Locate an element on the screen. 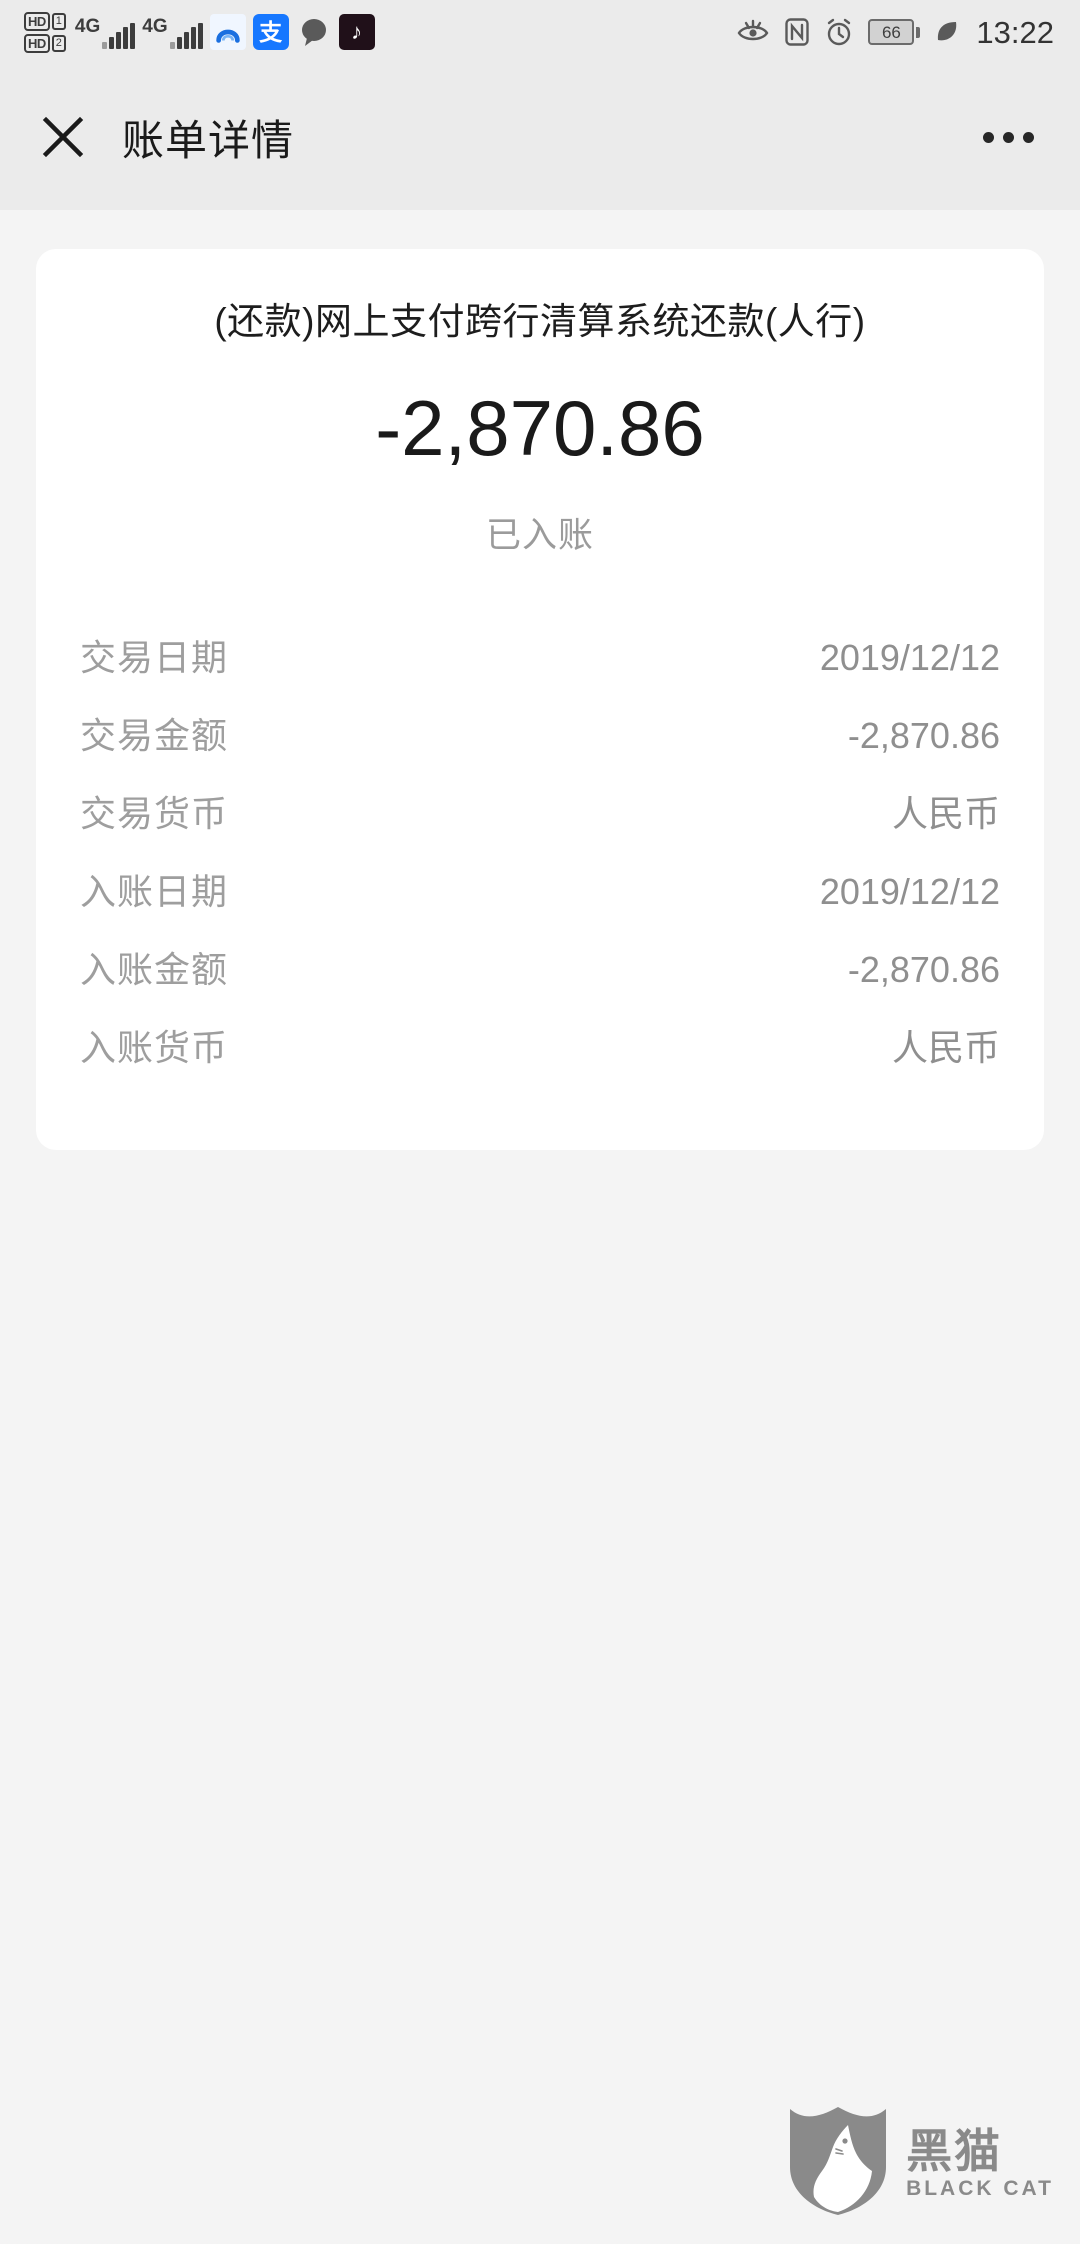  detail-label: 入账金额 is located at coordinates (154, 969).